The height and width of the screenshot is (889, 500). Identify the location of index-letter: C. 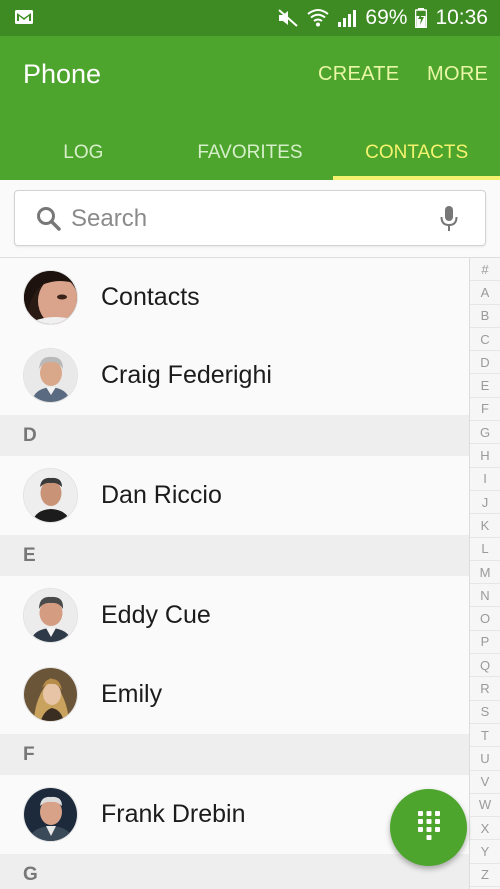
(485, 340).